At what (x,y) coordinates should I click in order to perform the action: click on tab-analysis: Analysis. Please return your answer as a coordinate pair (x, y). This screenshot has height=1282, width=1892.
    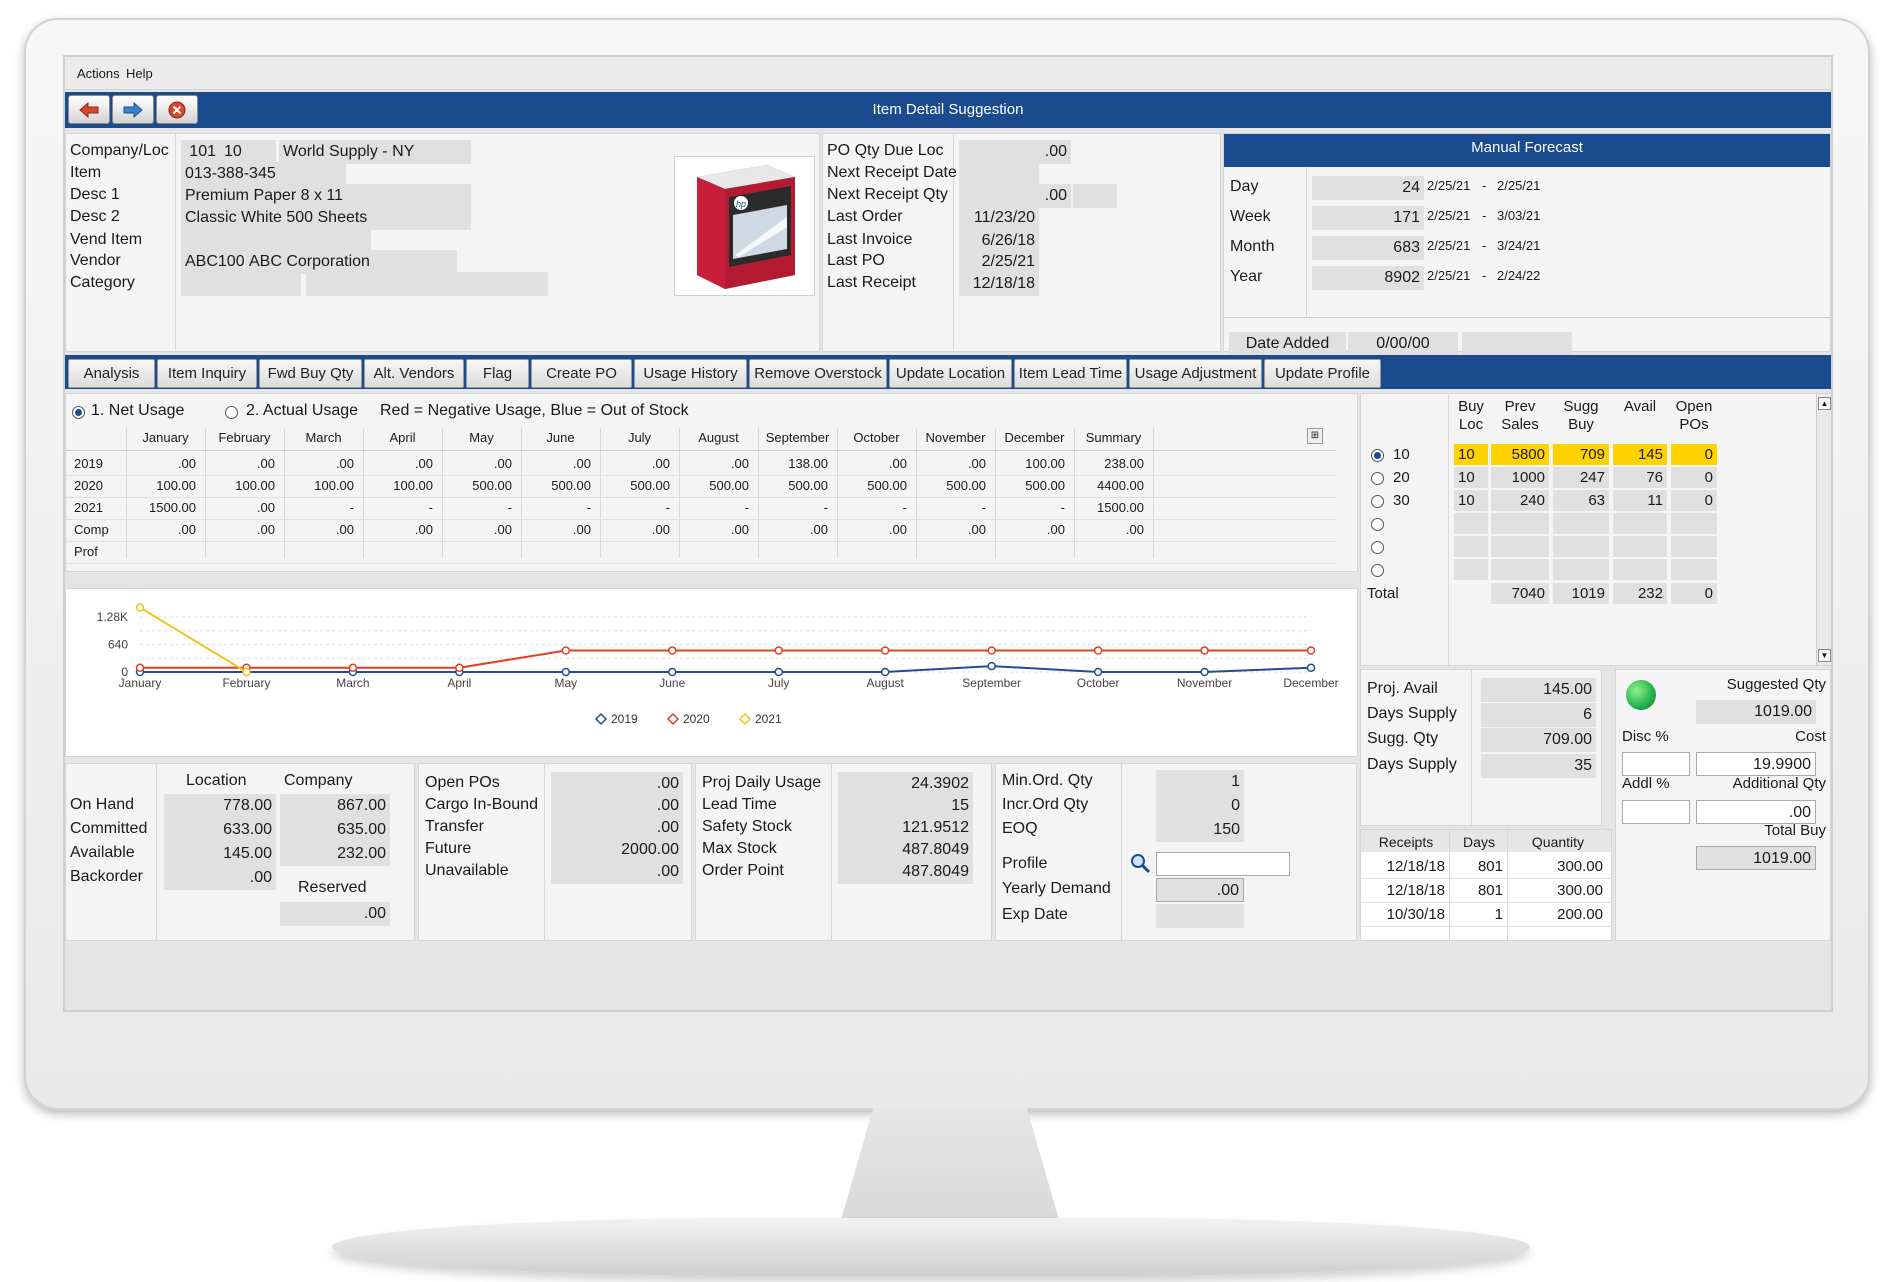
    Looking at the image, I should click on (111, 373).